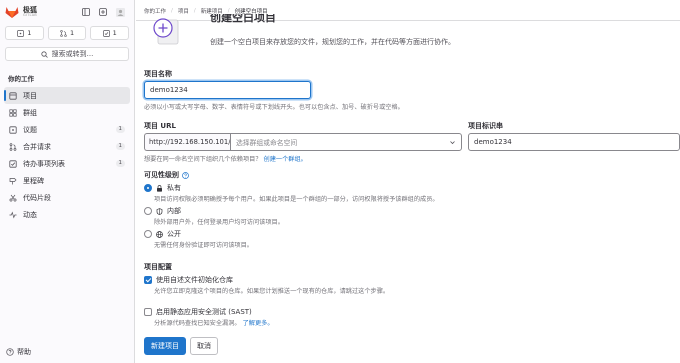 The image size is (680, 363). Describe the element at coordinates (110, 33) in the screenshot. I see `todo-counter: 1` at that location.